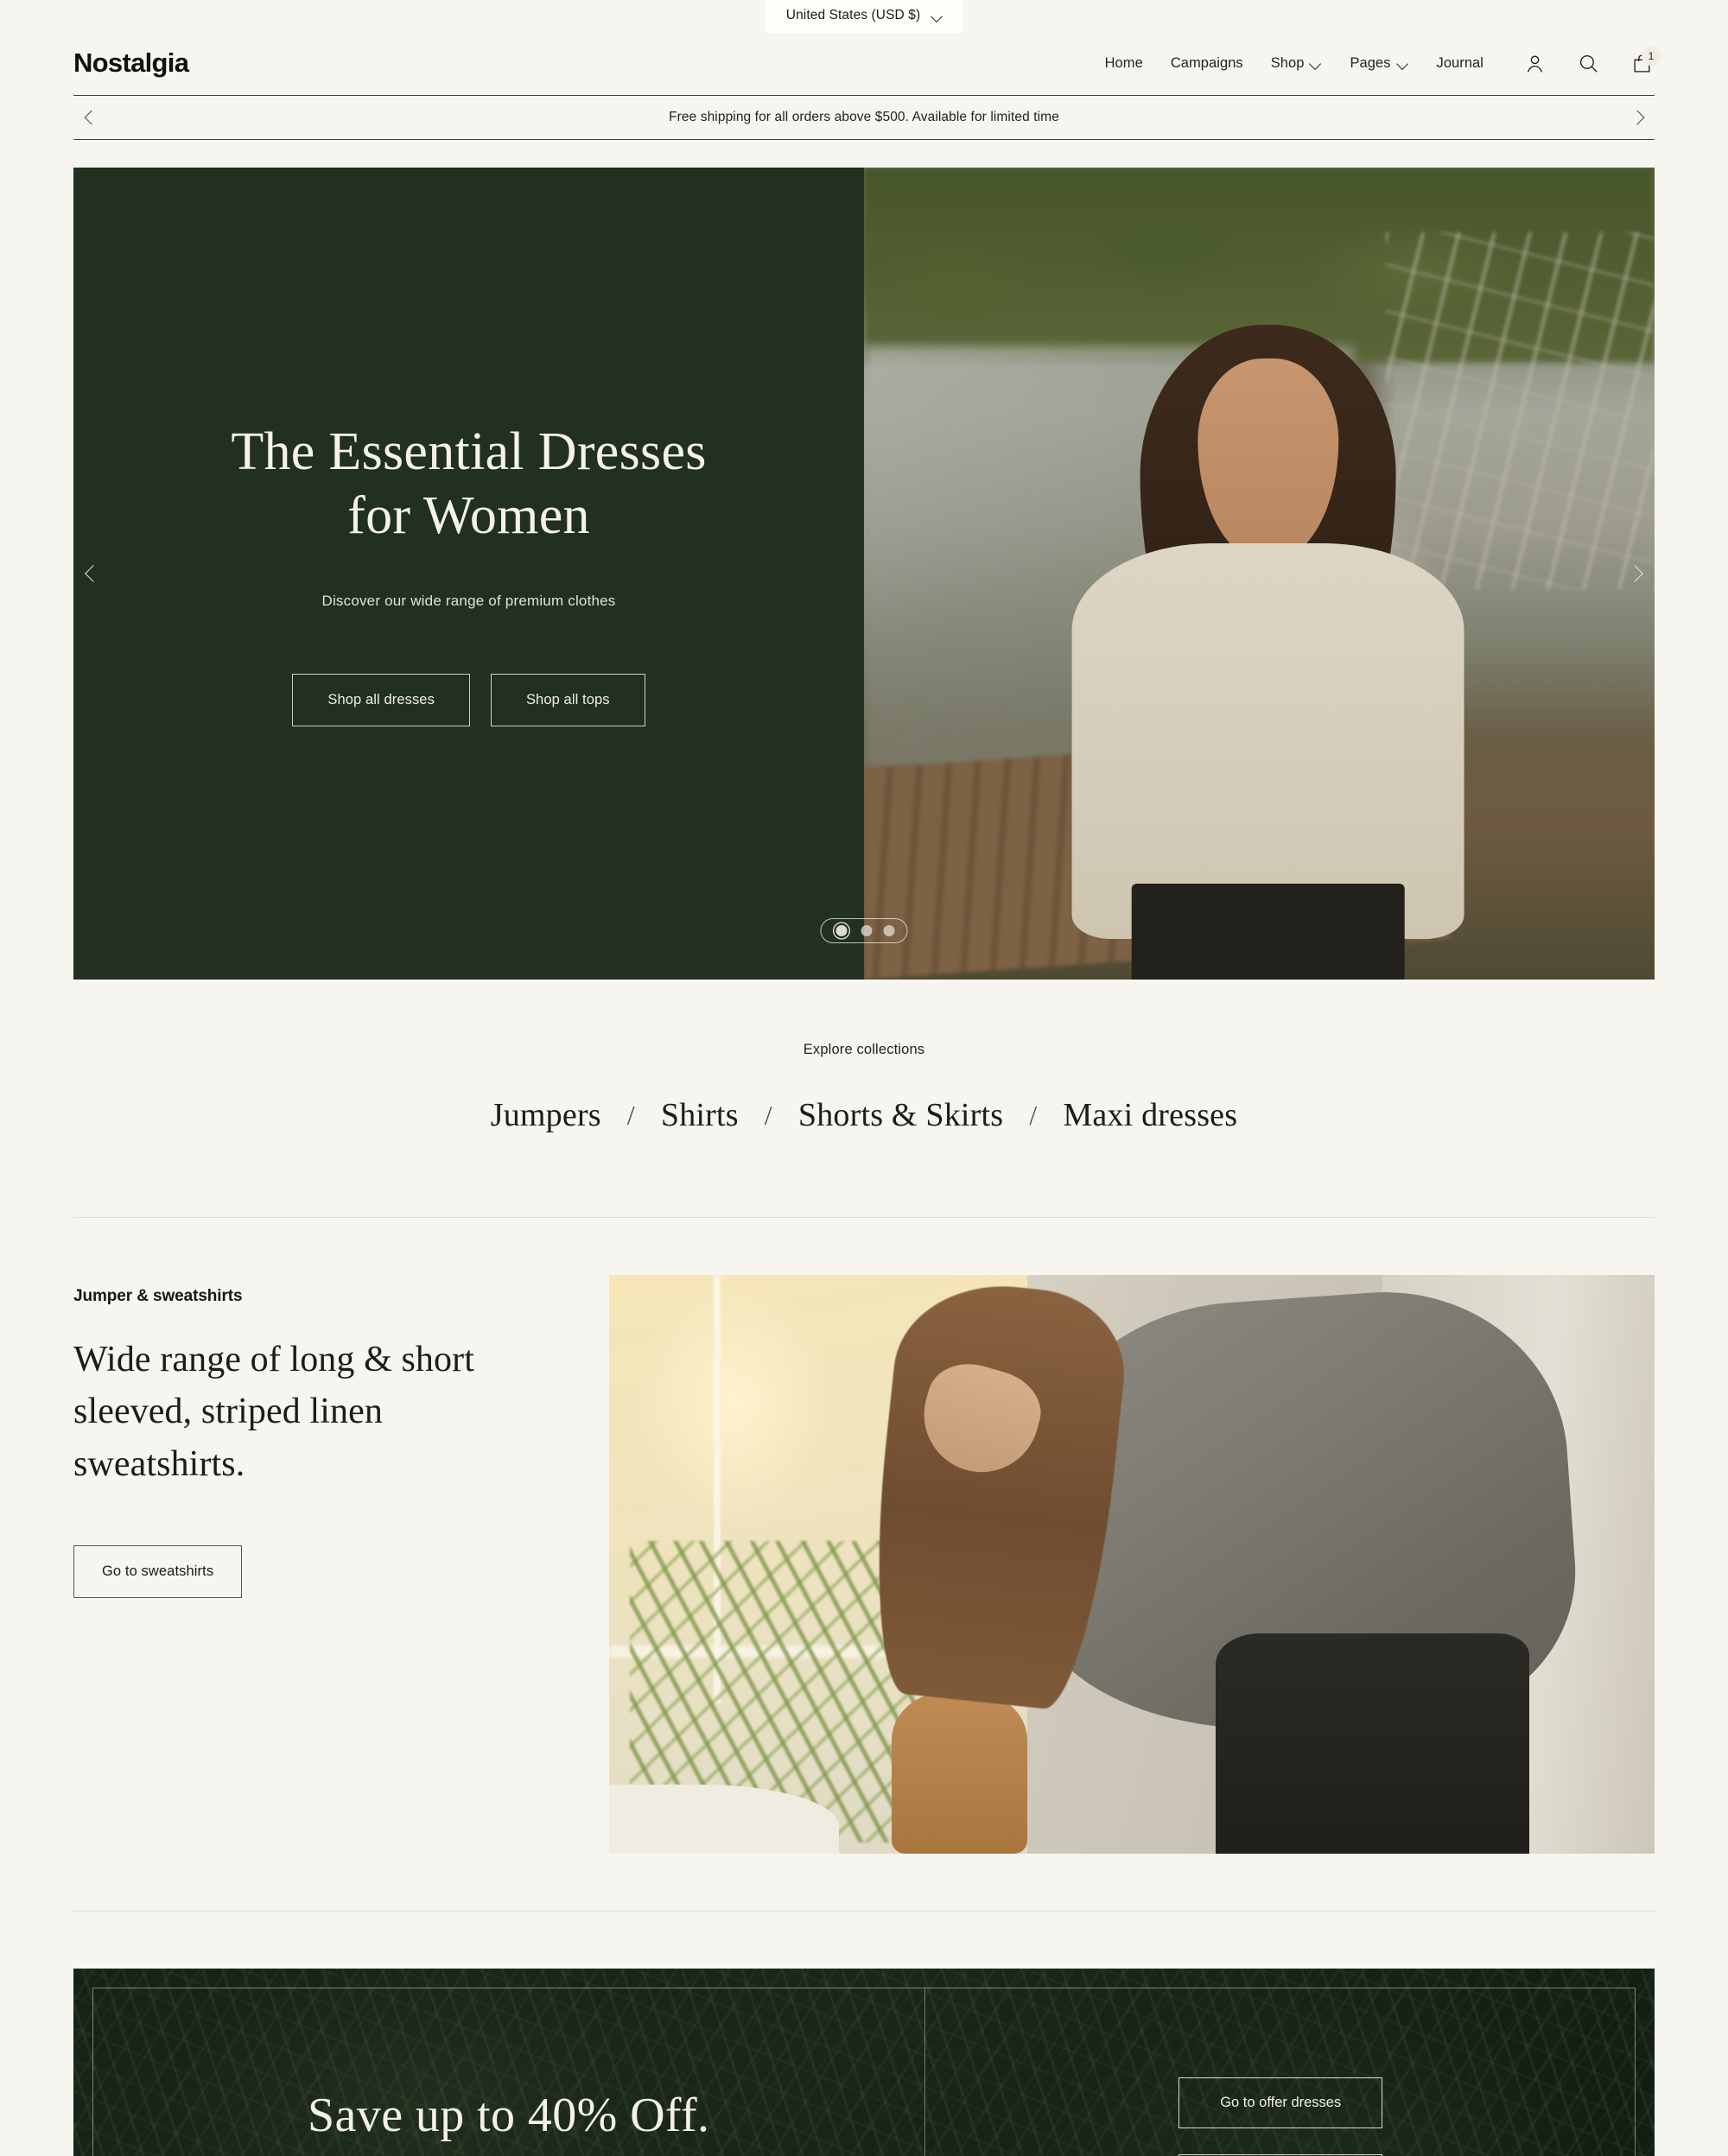  I want to click on cart-count-badge: 1, so click(1651, 57).